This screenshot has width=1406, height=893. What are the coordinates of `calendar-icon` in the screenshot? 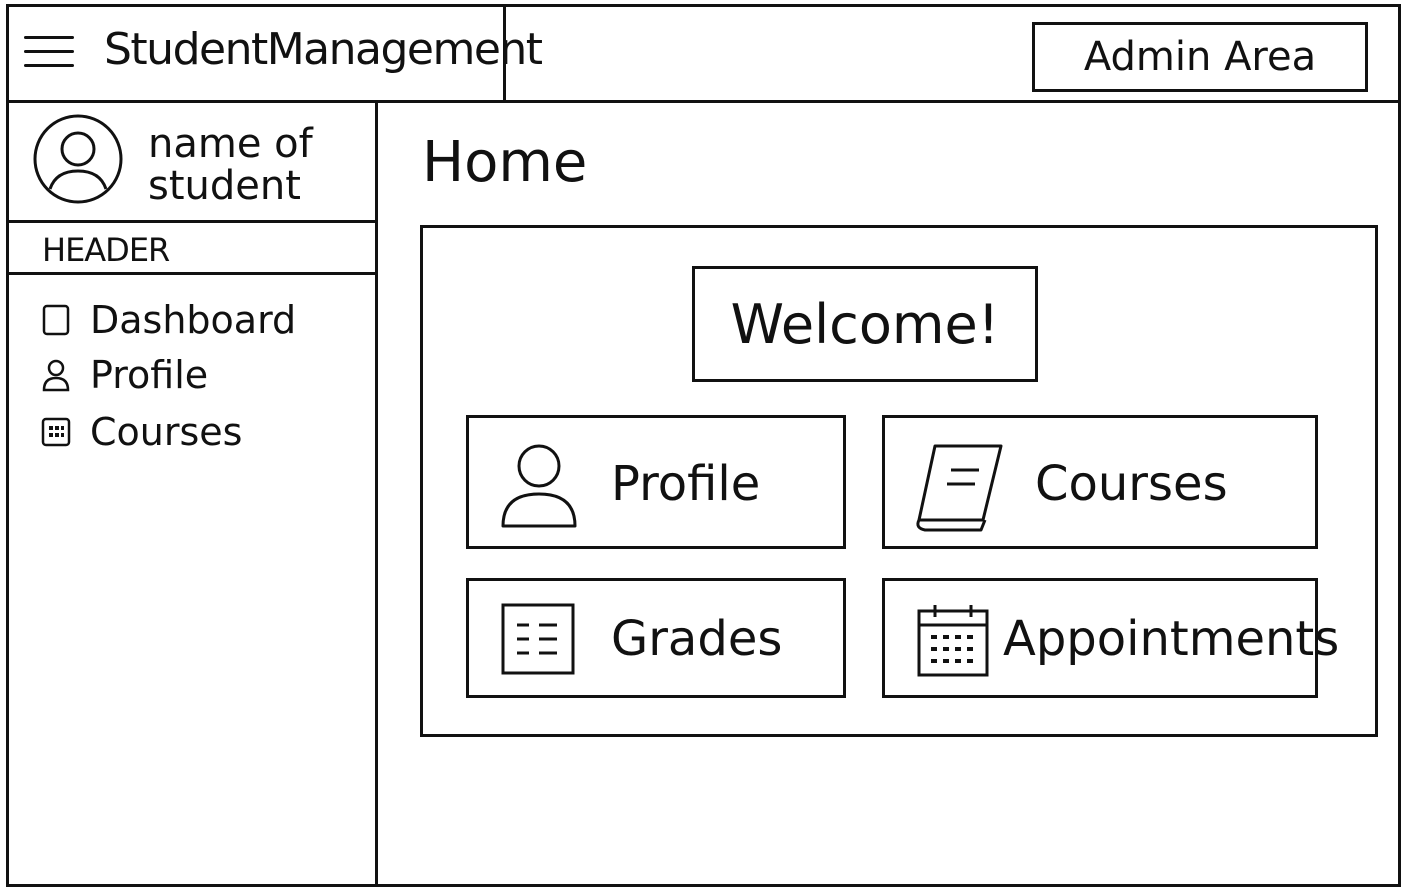 It's located at (953, 643).